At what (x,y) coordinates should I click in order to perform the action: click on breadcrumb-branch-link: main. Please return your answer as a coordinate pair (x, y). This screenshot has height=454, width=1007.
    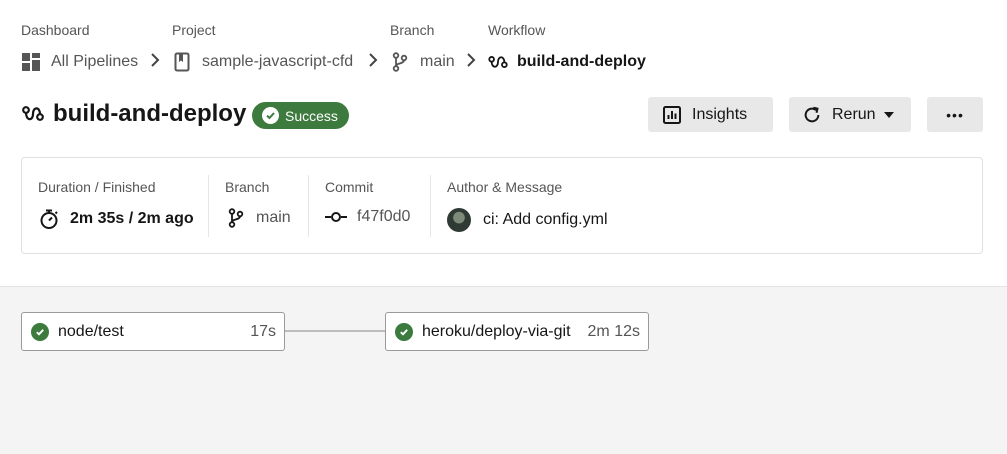
    Looking at the image, I should click on (422, 62).